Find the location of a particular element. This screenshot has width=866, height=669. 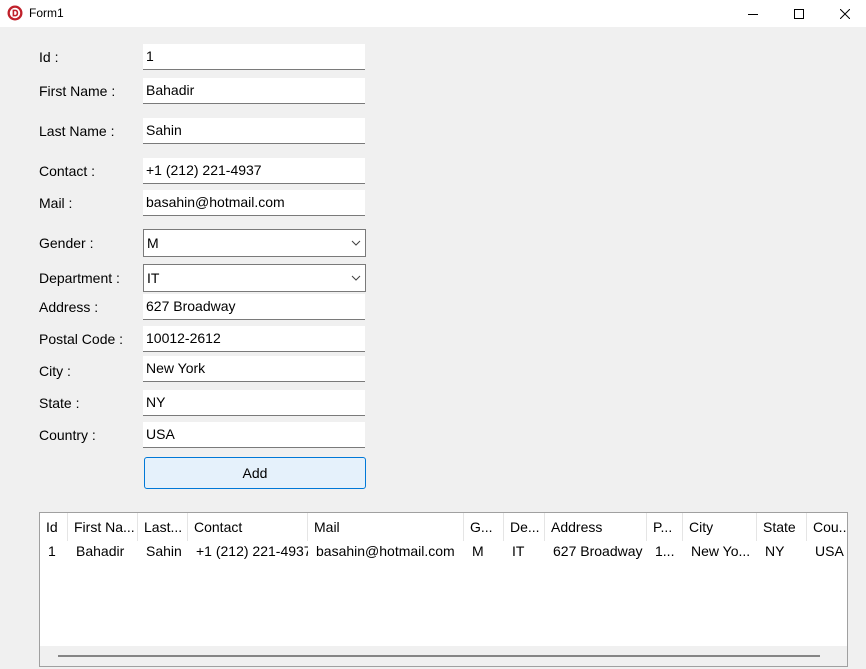

cell-address: 627 Broadway is located at coordinates (598, 551).